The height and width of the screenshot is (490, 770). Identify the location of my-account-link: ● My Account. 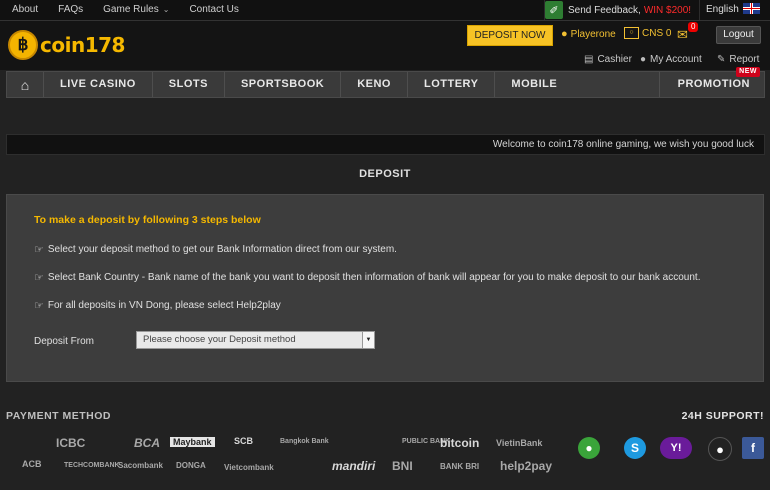
(671, 59).